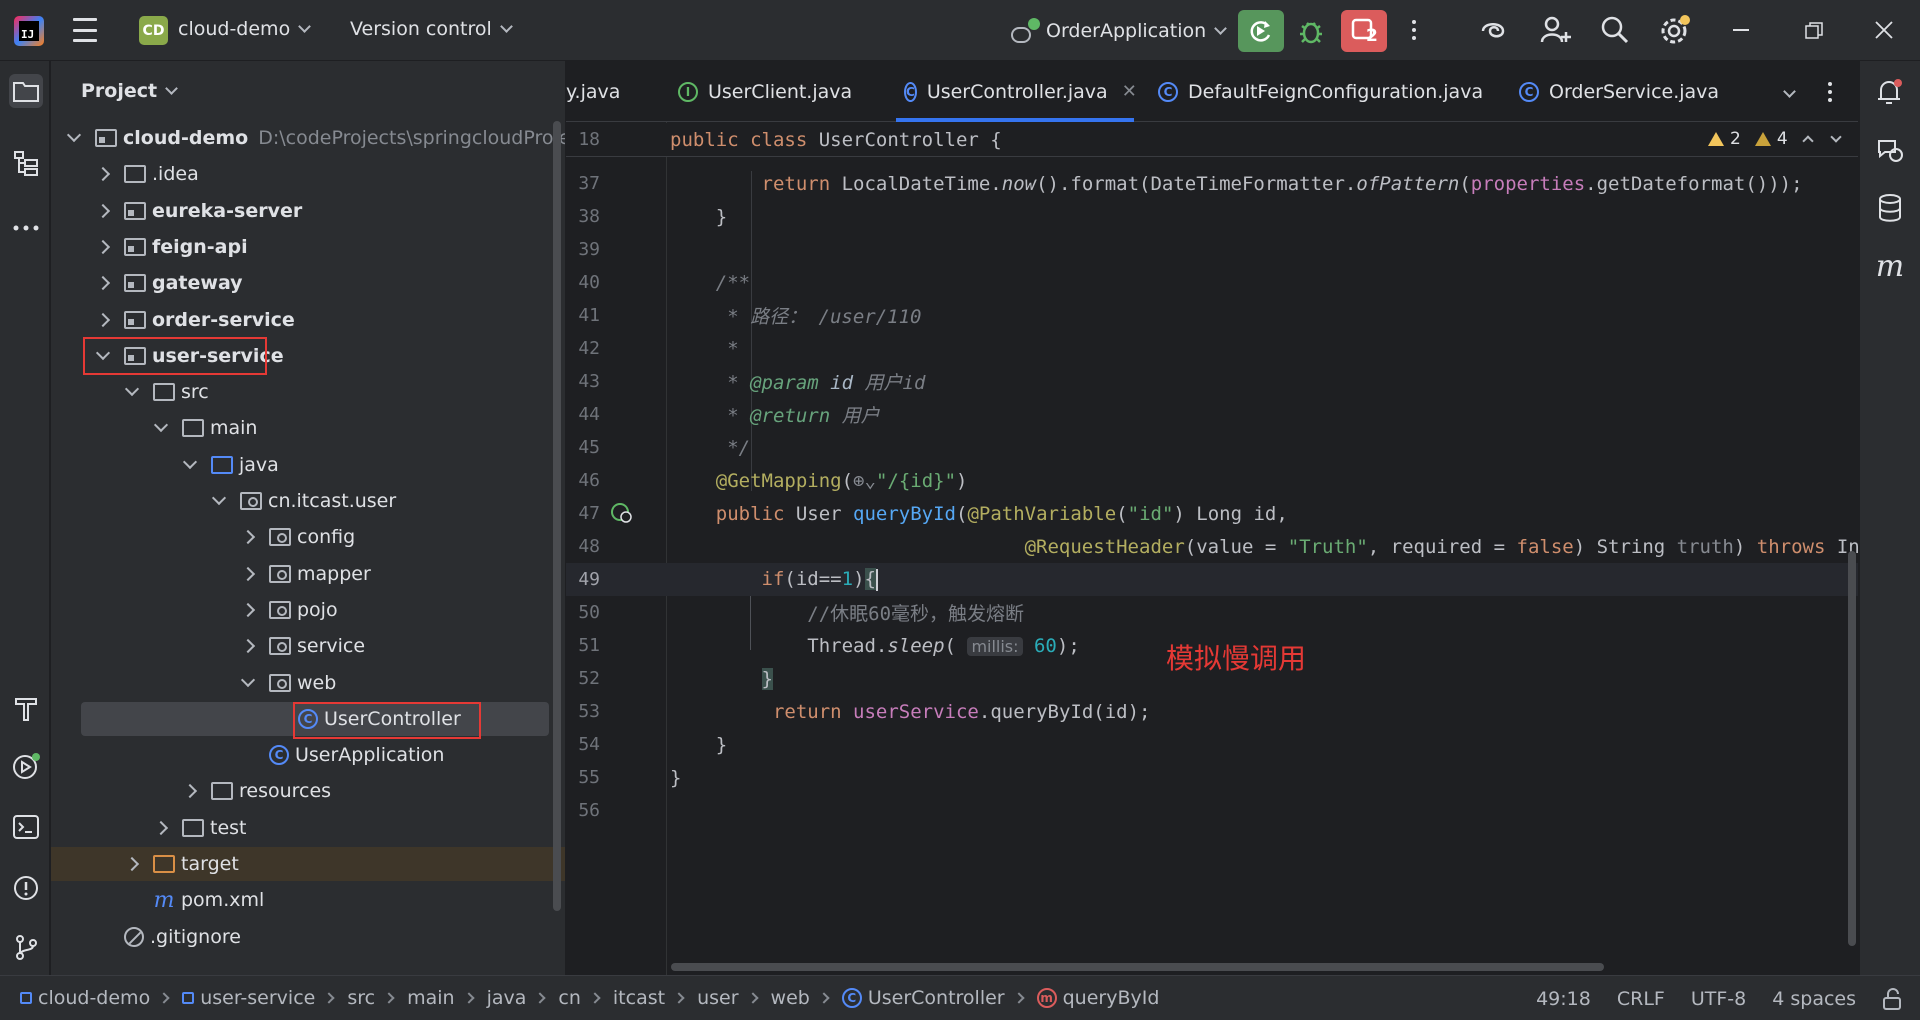 The width and height of the screenshot is (1920, 1020). Describe the element at coordinates (1212, 140) in the screenshot. I see `sticky-scroll-header: 18 public class UserController { 2 4` at that location.